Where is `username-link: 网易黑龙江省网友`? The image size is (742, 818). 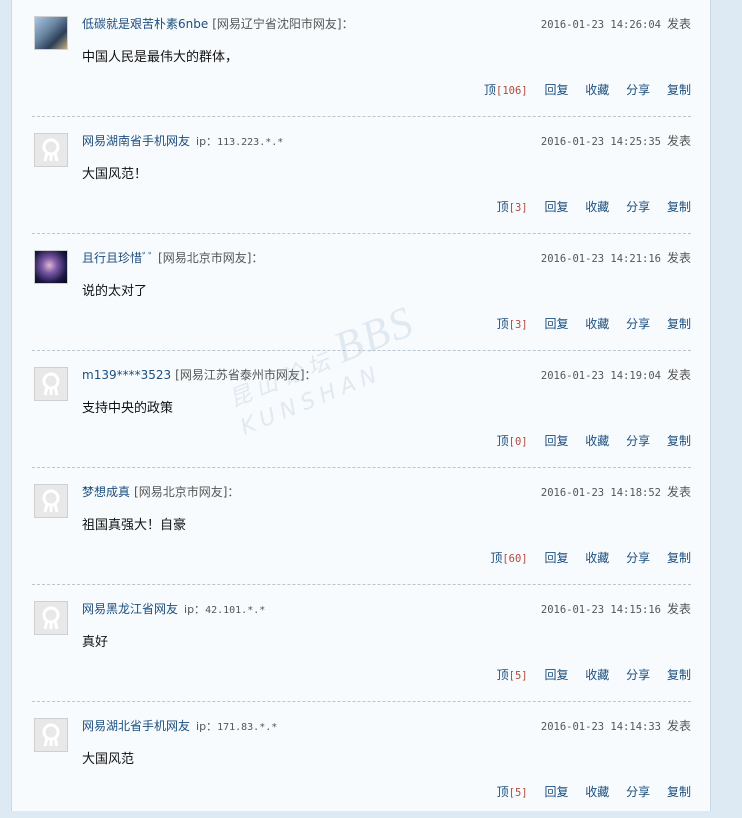 username-link: 网易黑龙江省网友 is located at coordinates (130, 609).